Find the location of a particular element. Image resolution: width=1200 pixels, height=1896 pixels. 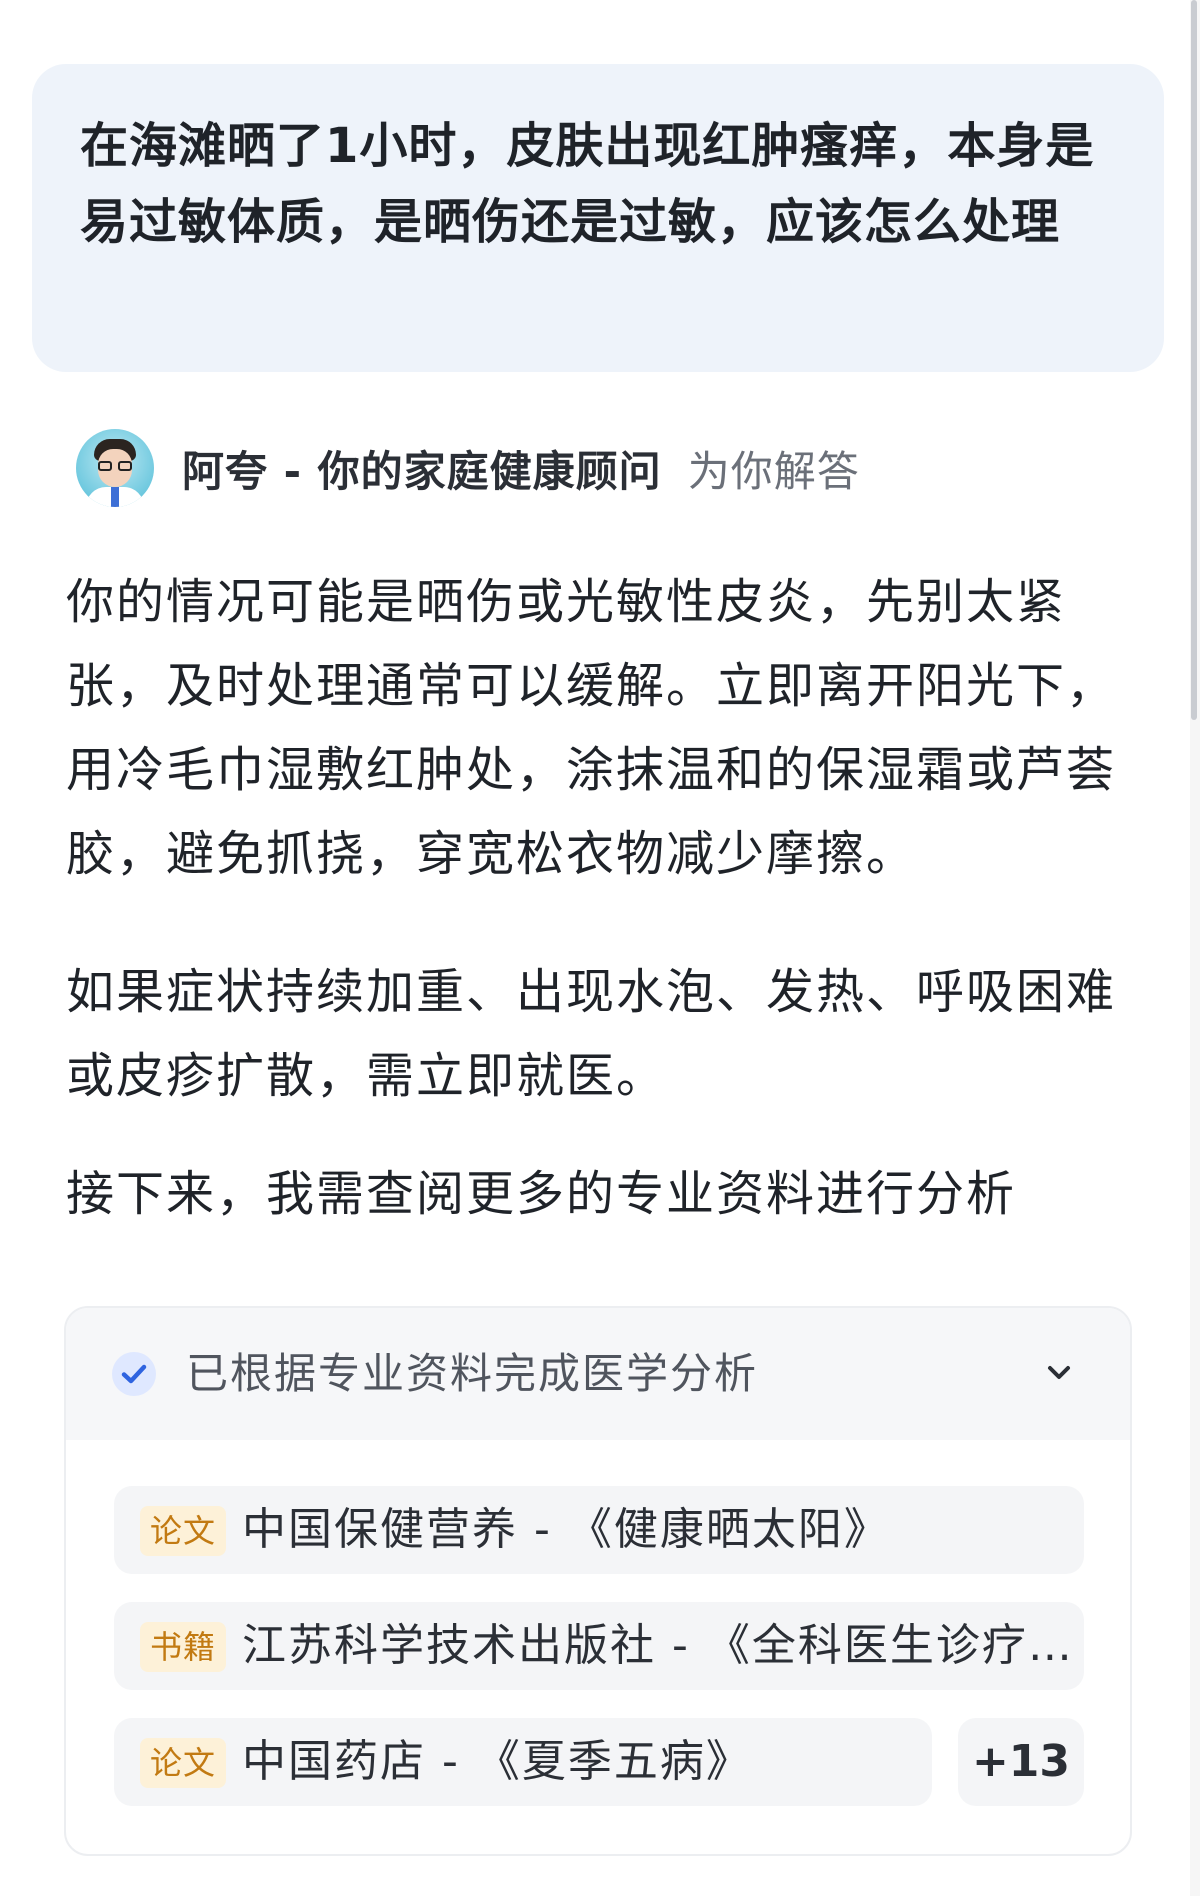

assistant-header: 阿夸 - 你的家庭健康顾问 为你解答 is located at coordinates (468, 468).